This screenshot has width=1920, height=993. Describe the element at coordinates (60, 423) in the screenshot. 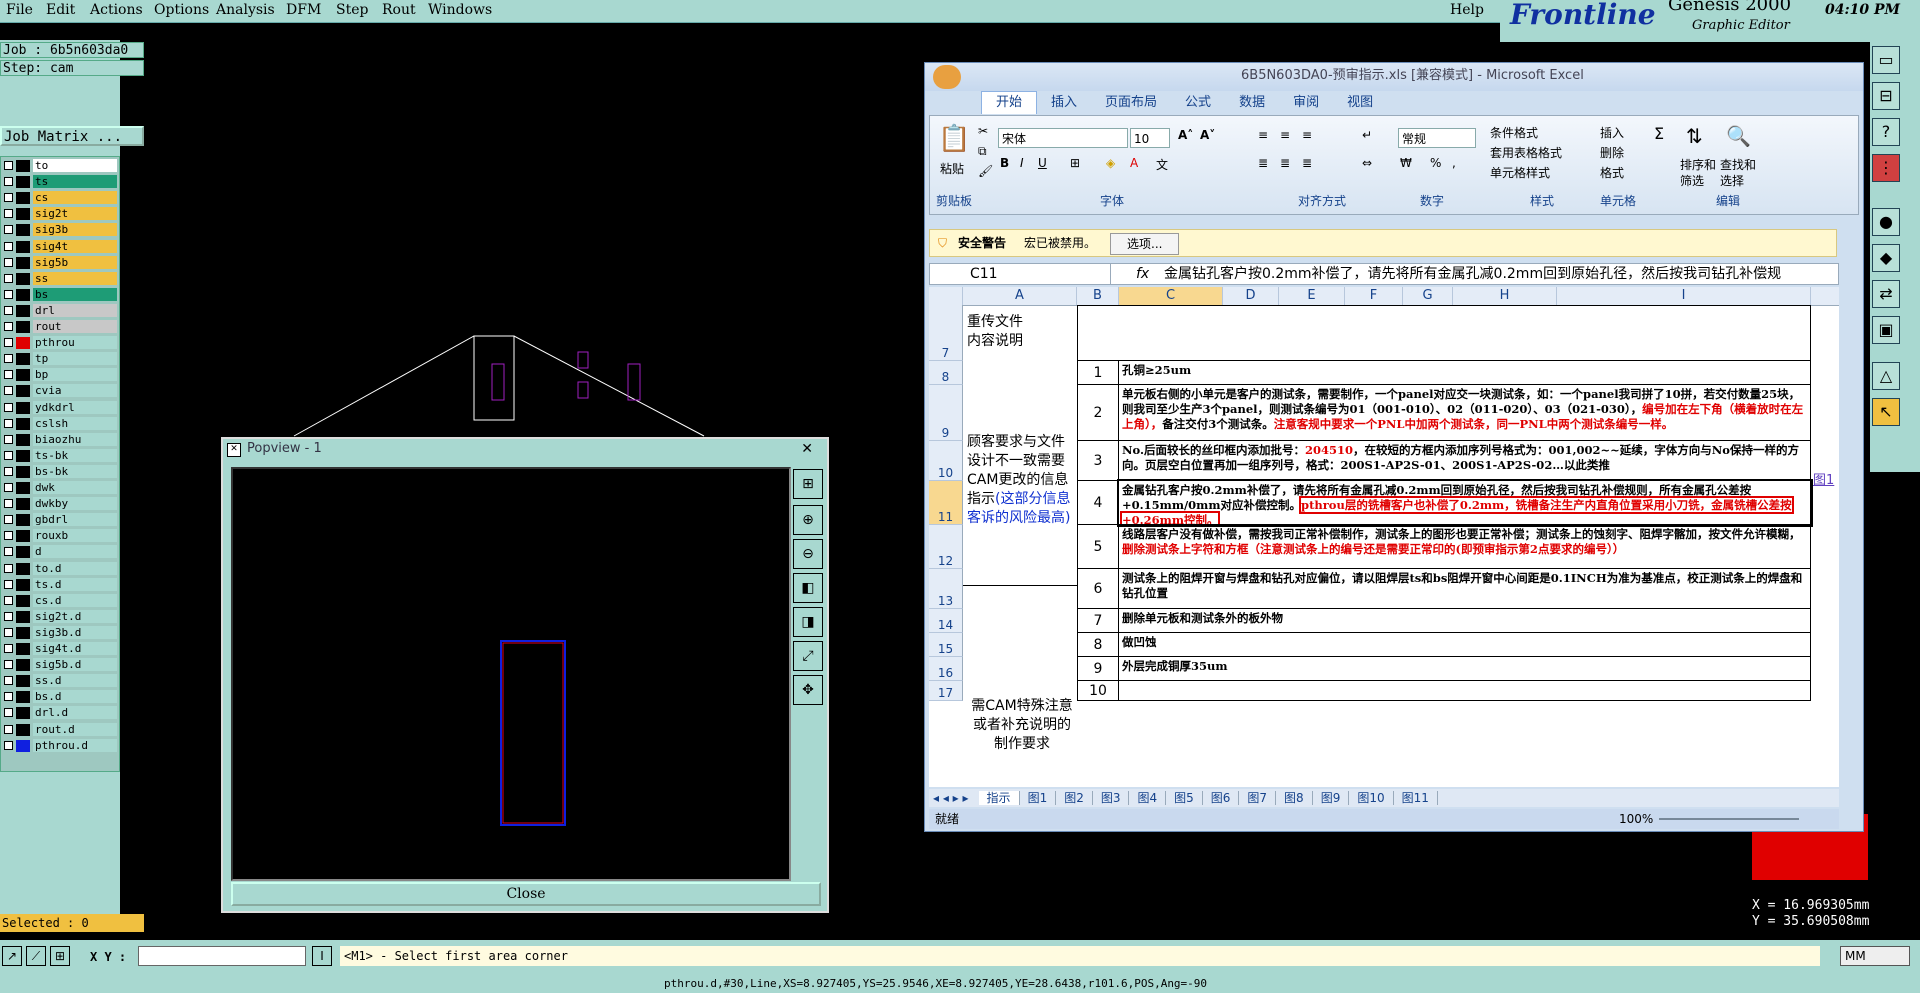

I see `layer-row: cslsh` at that location.